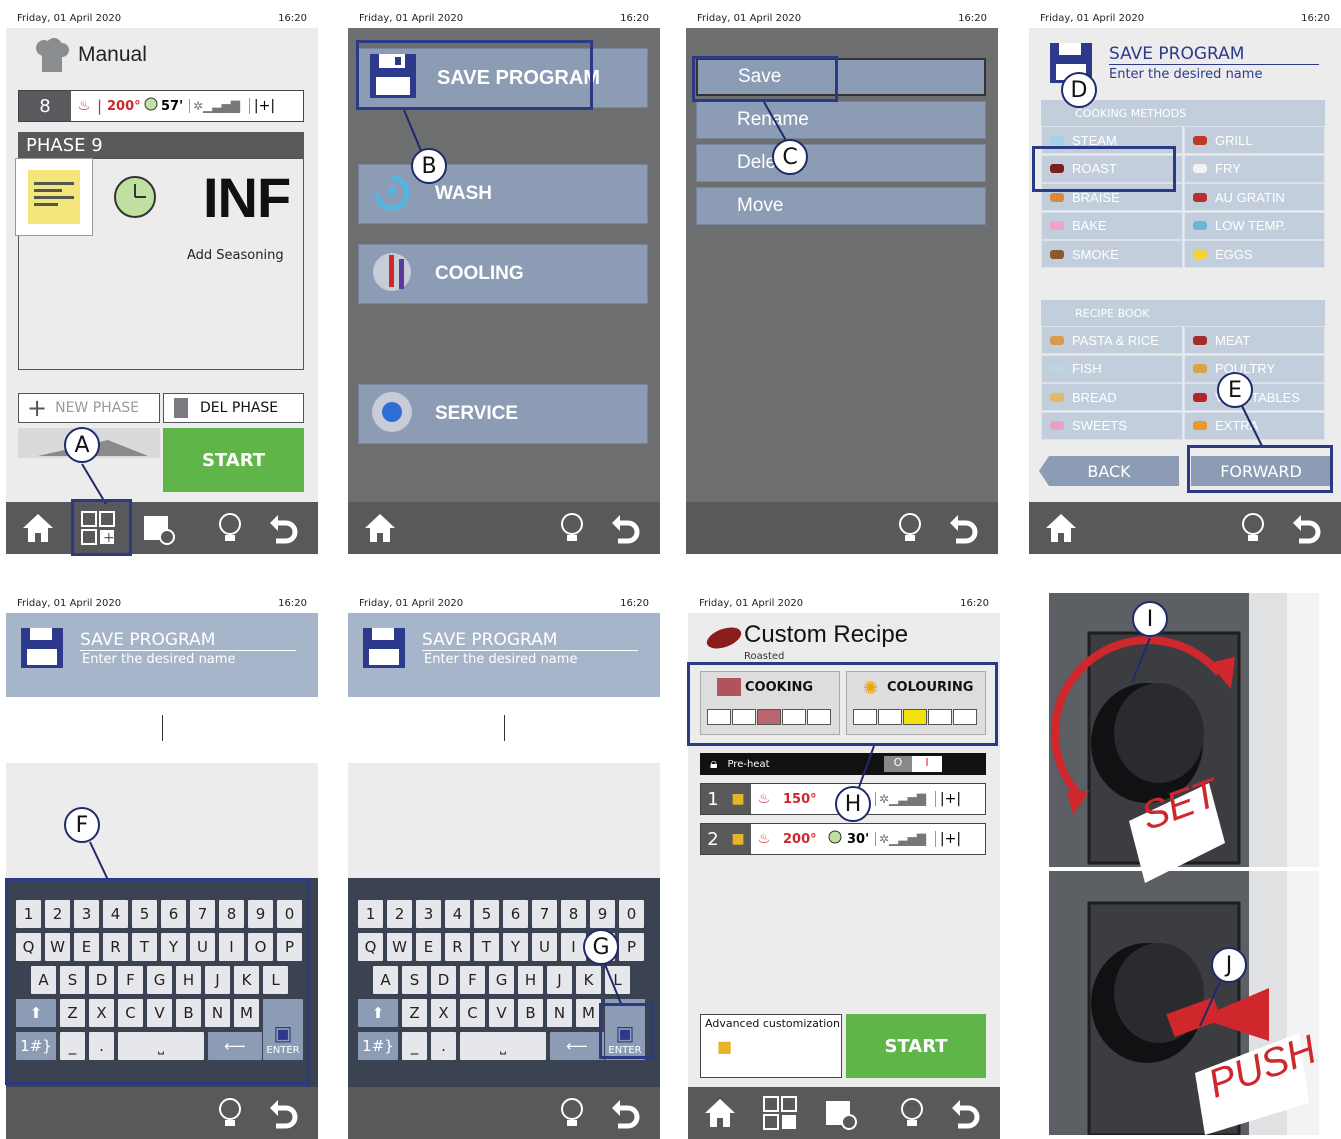 This screenshot has width=1341, height=1139. I want to click on back-button: BACK, so click(1109, 471).